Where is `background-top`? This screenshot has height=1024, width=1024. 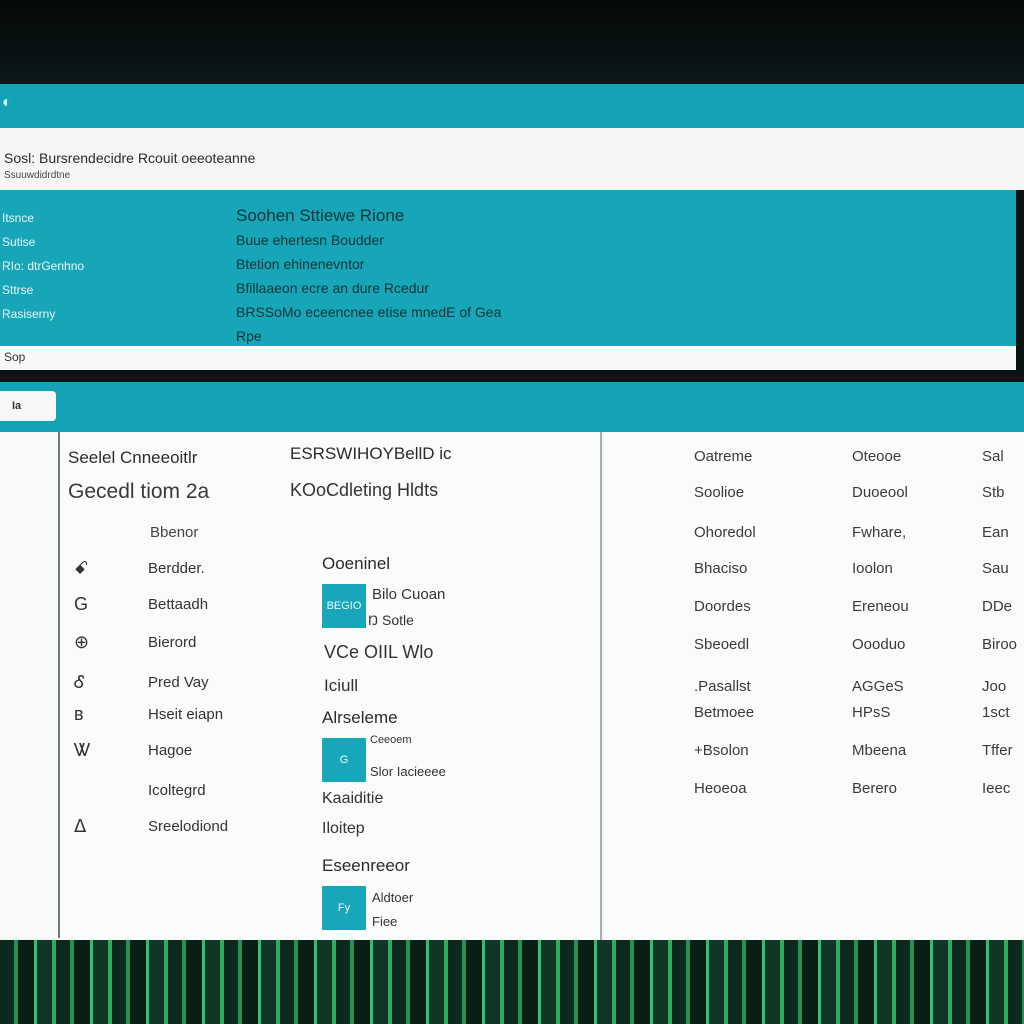 background-top is located at coordinates (512, 42).